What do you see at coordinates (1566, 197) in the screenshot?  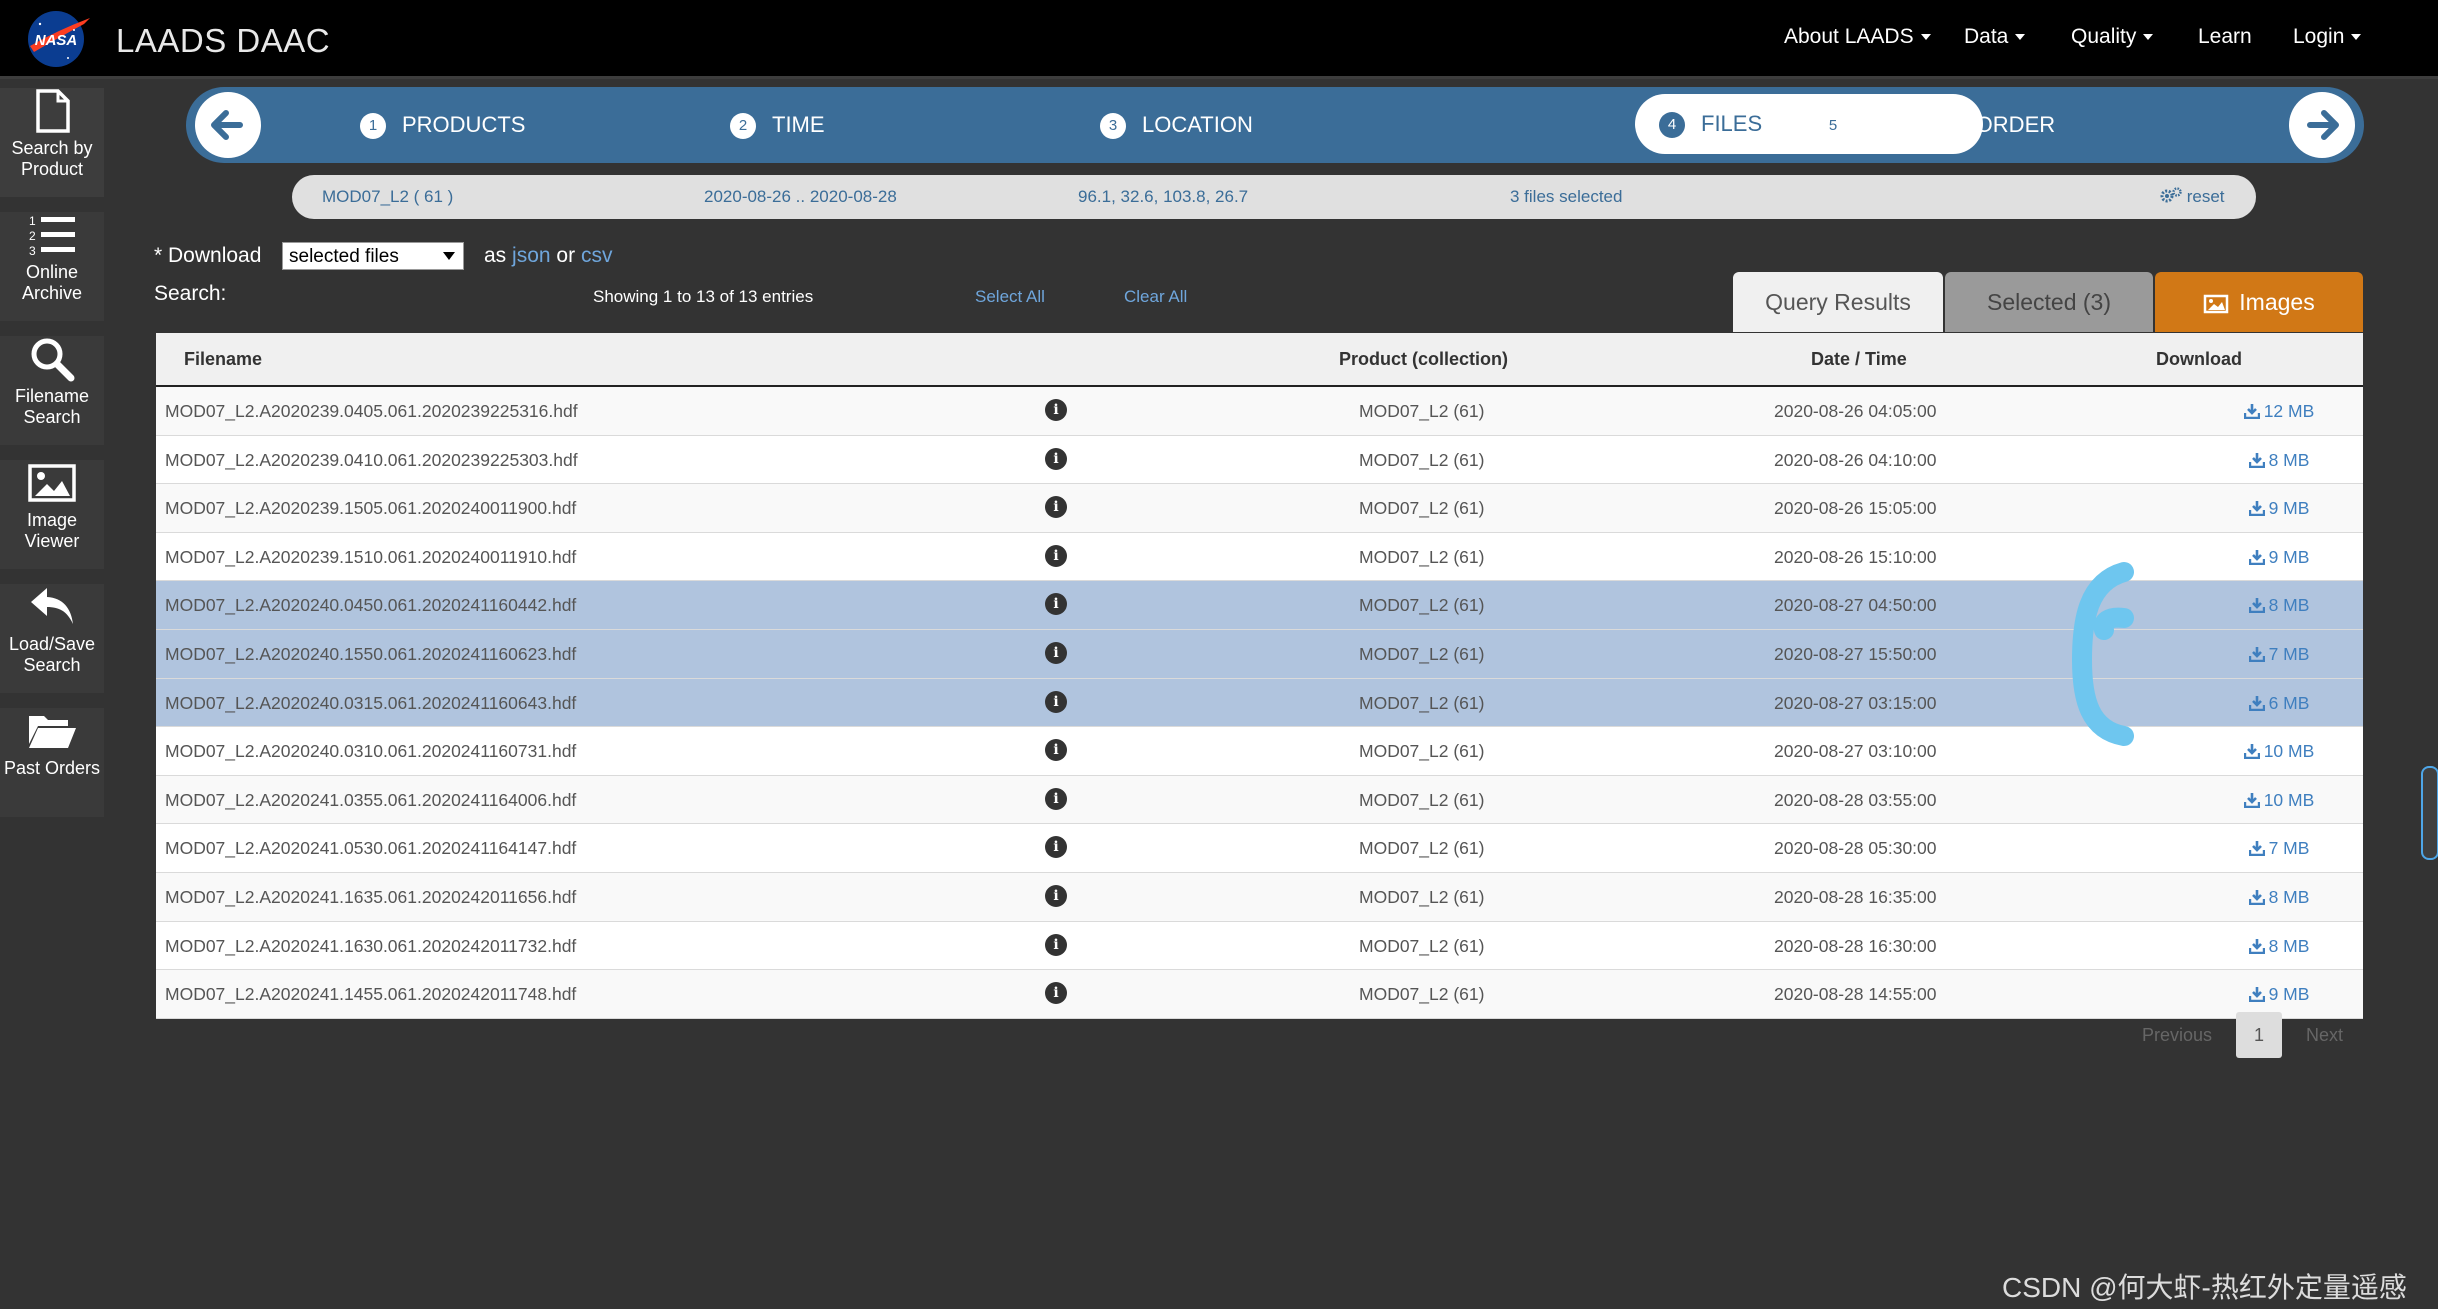 I see `summary-selection: 3 files selected` at bounding box center [1566, 197].